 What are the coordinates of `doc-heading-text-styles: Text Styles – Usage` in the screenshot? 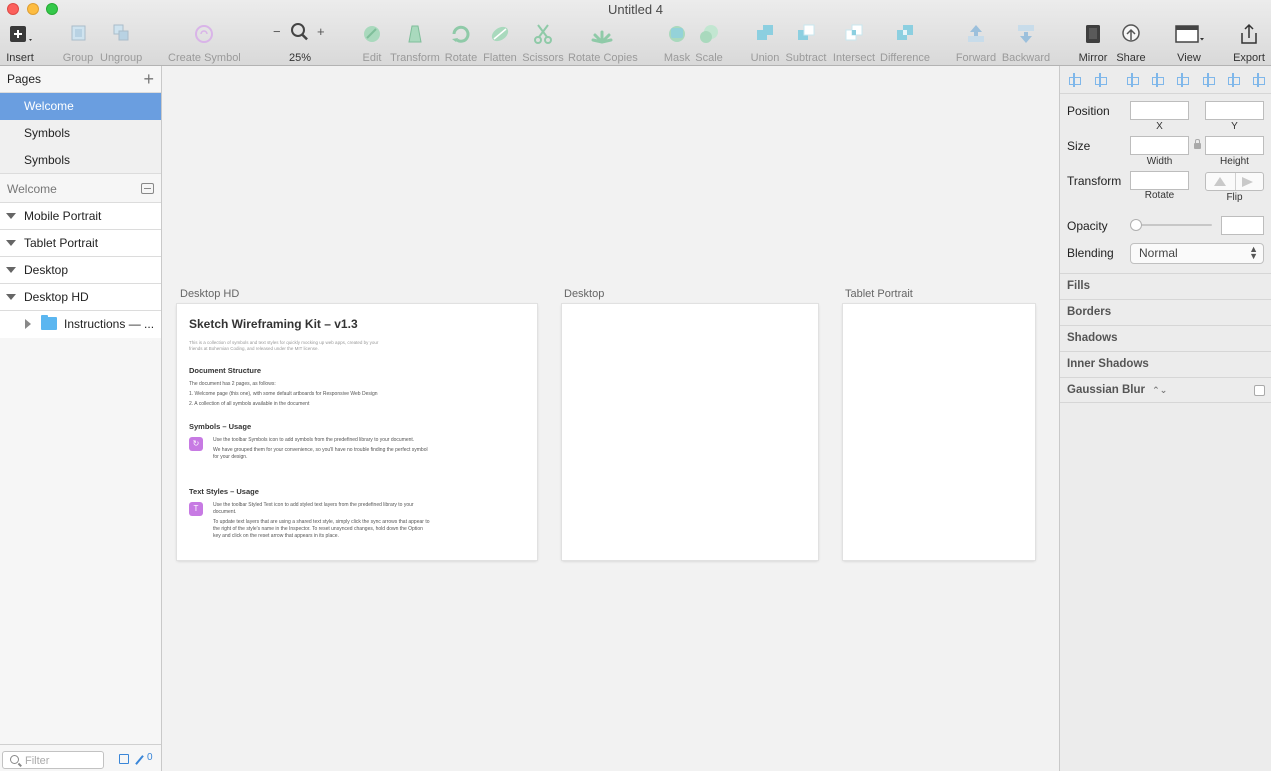 It's located at (224, 491).